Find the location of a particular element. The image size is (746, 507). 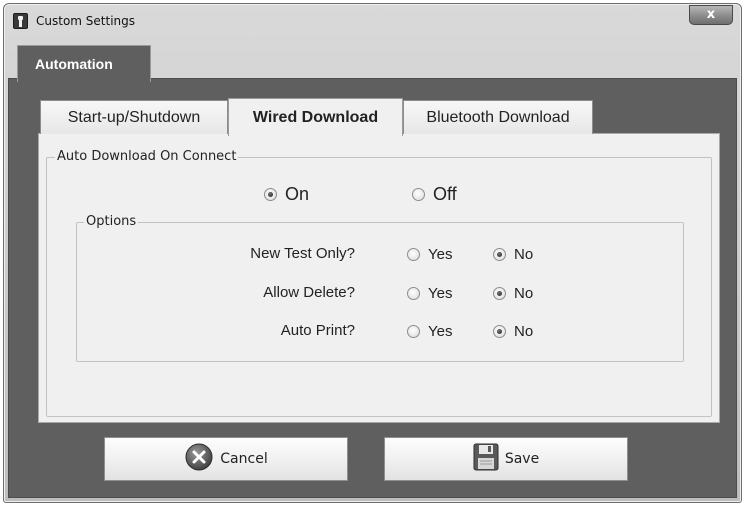

auto-print-yes-radio: Yes is located at coordinates (429, 331).